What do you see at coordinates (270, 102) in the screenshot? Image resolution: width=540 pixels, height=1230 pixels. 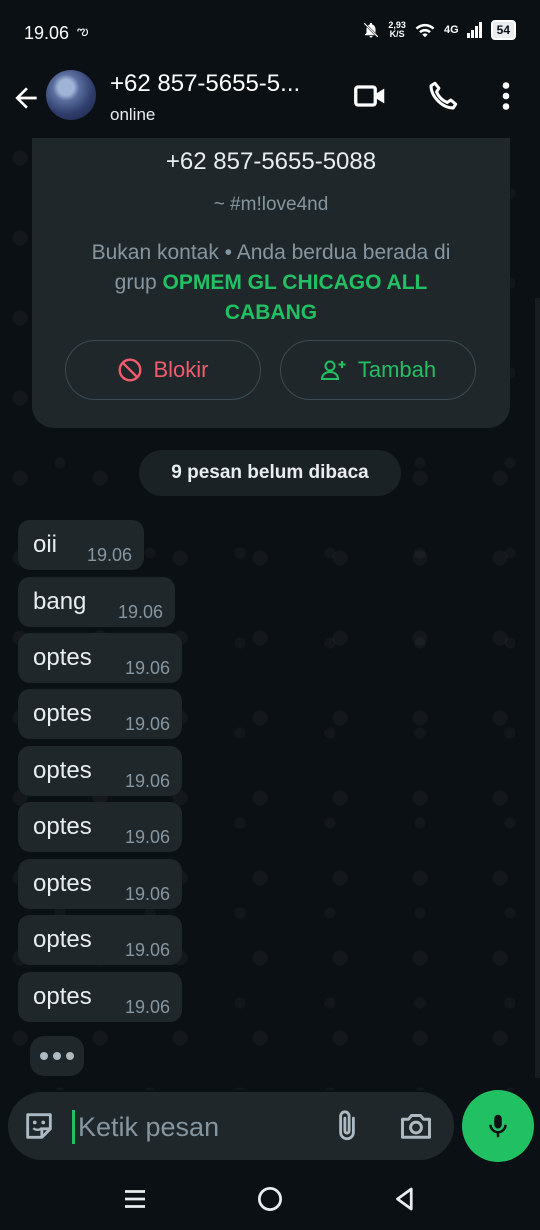 I see `chat-header: +62 857-5655-5... online` at bounding box center [270, 102].